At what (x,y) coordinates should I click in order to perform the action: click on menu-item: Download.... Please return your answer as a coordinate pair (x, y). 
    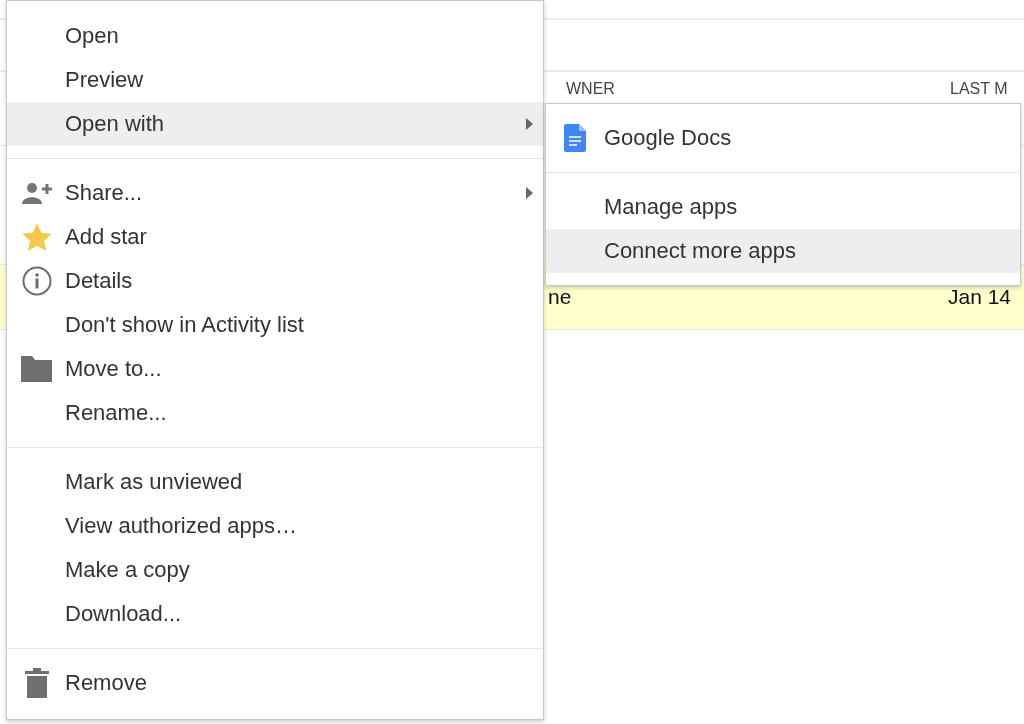
    Looking at the image, I should click on (275, 614).